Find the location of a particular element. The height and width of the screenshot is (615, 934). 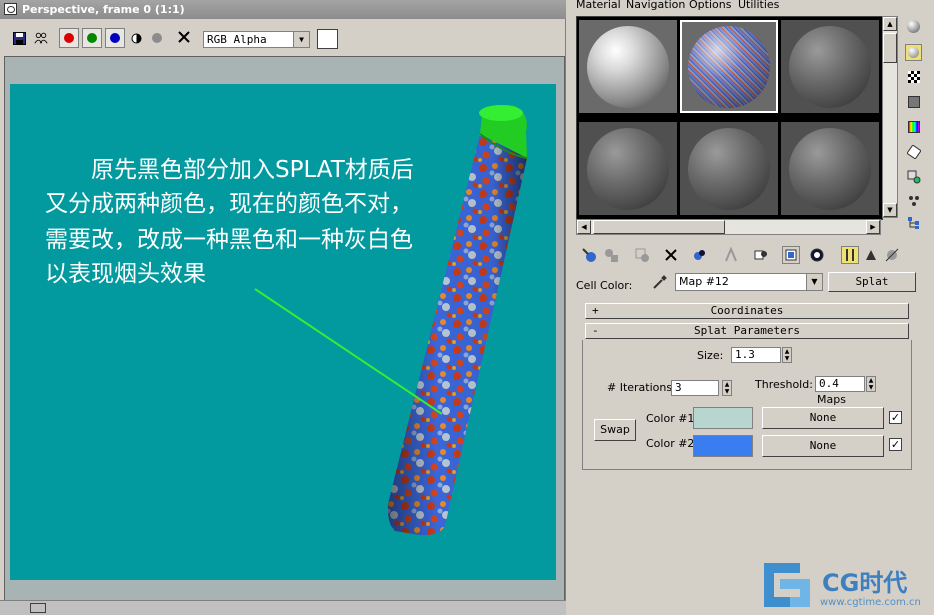

menu-utilities: Utilities is located at coordinates (758, 5).